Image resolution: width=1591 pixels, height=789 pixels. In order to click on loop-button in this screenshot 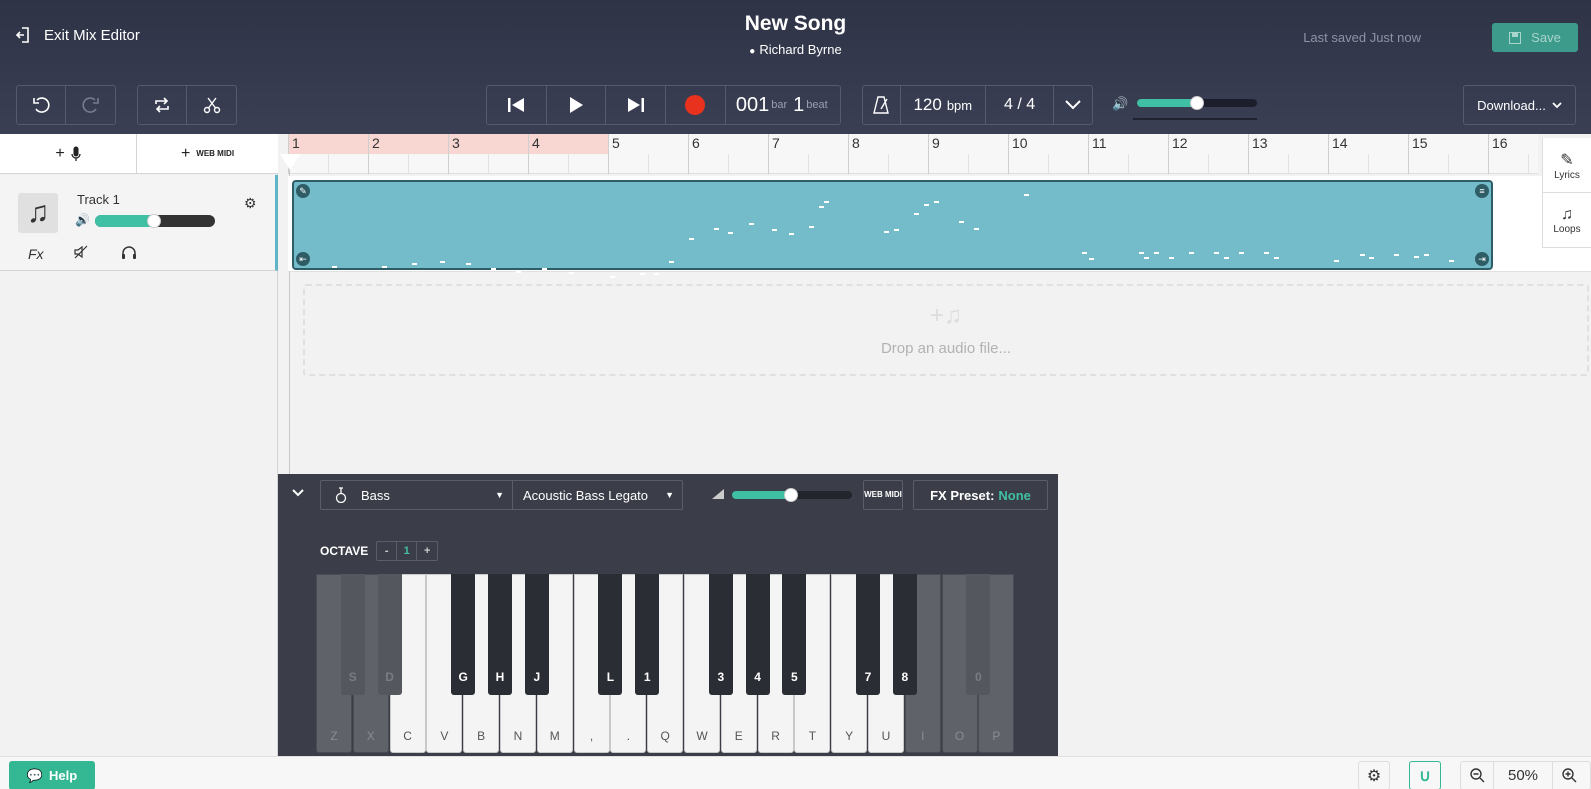, I will do `click(162, 105)`.